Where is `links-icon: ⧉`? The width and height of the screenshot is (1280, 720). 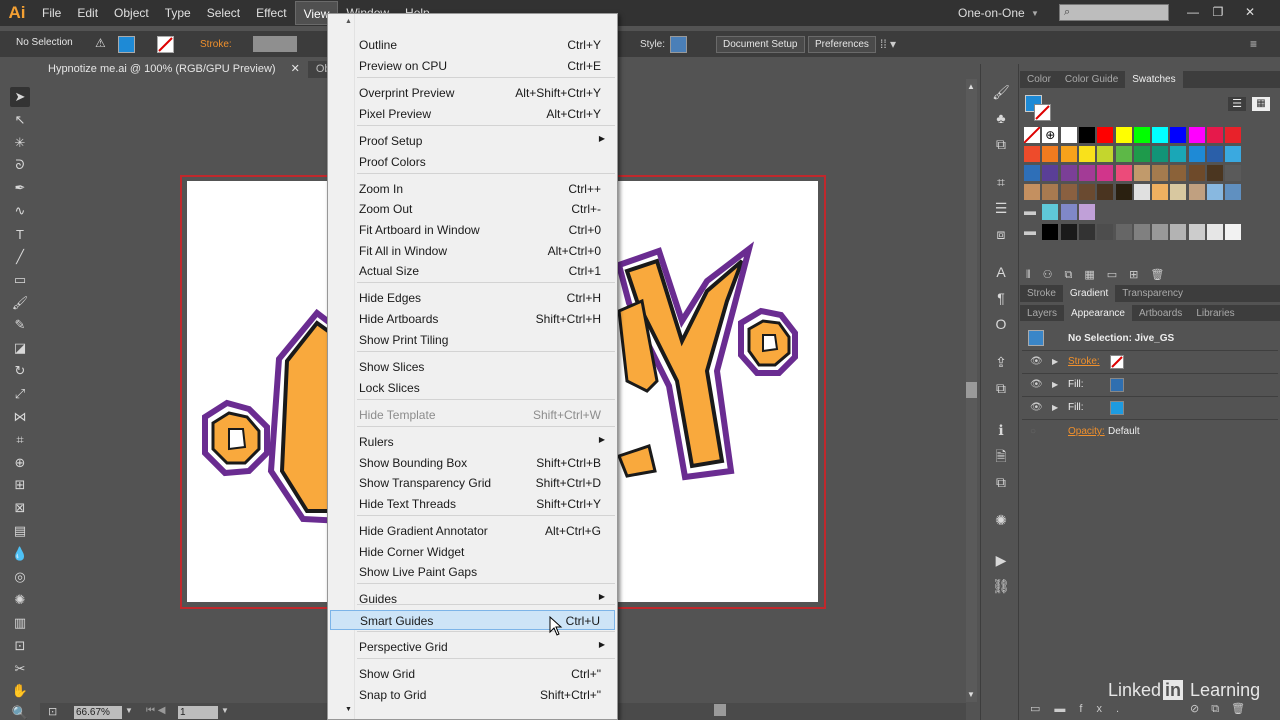
links-icon: ⧉ is located at coordinates (1001, 482).